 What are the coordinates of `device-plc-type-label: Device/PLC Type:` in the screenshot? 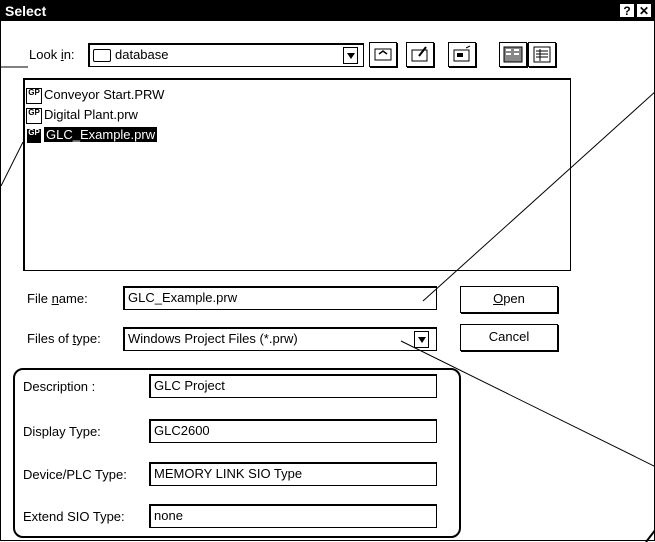 It's located at (75, 474).